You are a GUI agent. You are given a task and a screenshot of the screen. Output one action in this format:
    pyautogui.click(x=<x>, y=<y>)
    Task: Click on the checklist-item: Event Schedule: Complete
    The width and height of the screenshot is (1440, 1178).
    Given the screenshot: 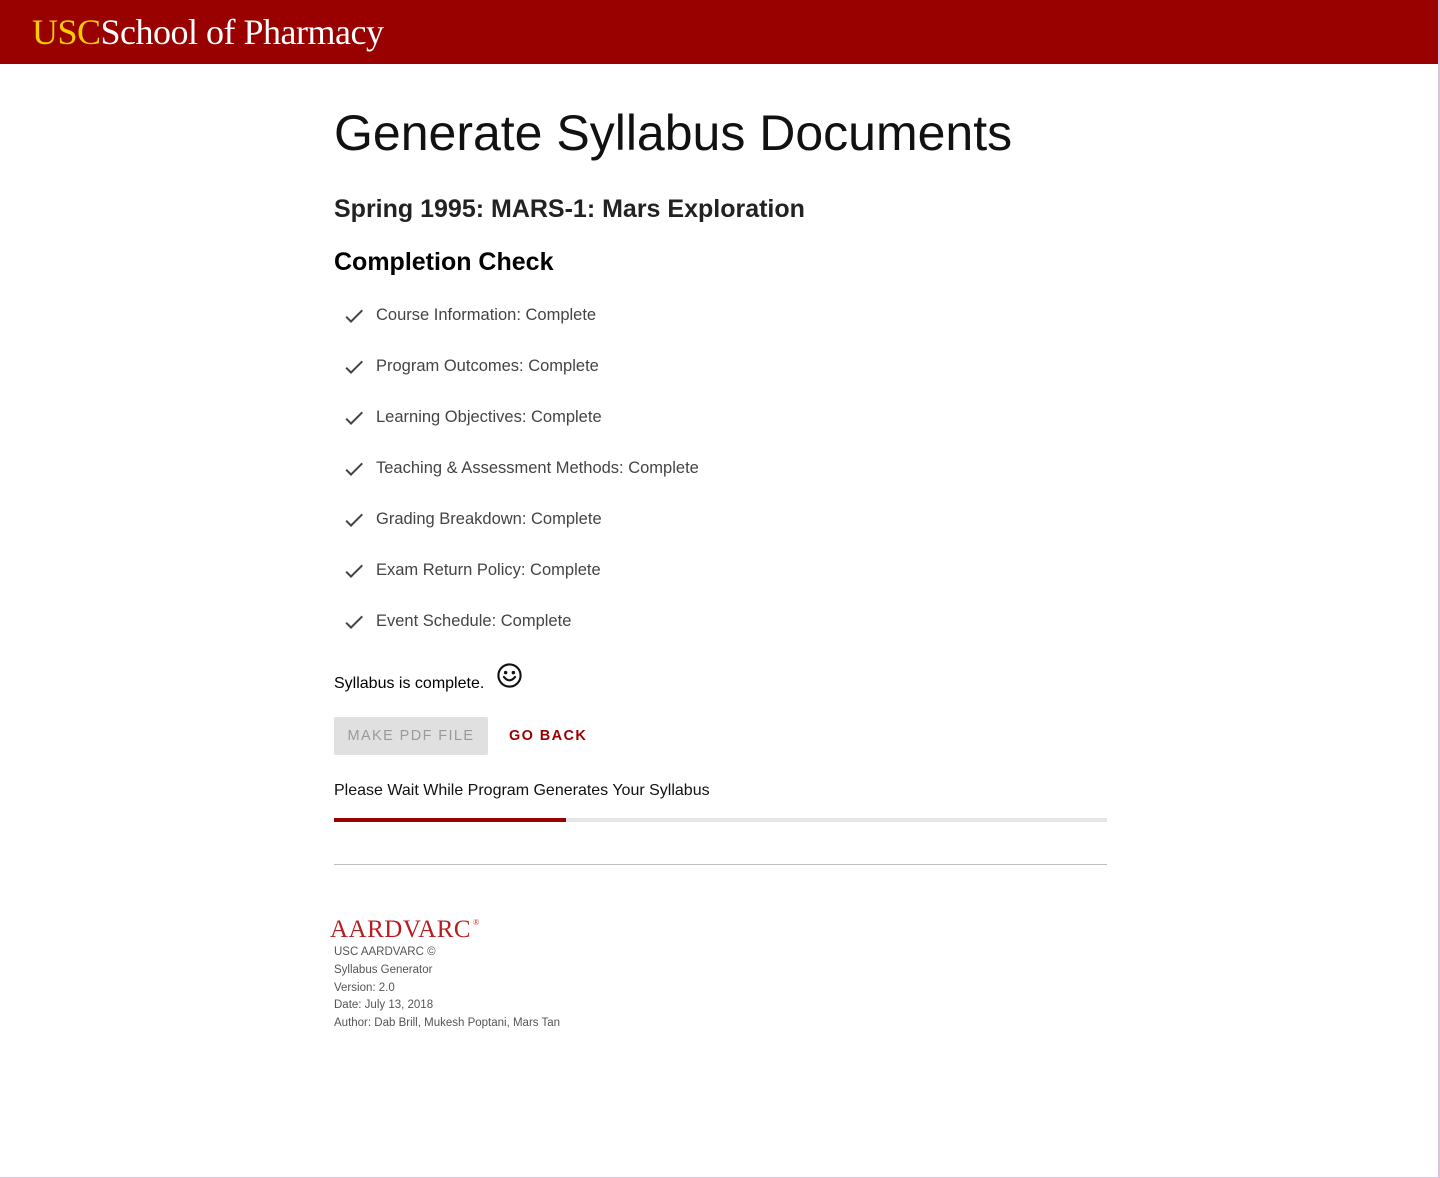 What is the action you would take?
    pyautogui.click(x=516, y=621)
    